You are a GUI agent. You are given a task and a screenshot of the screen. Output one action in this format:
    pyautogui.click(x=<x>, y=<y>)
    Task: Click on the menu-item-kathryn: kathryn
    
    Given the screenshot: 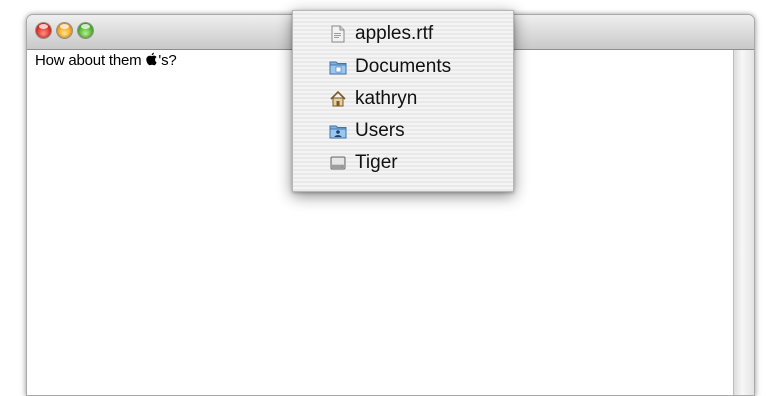 What is the action you would take?
    pyautogui.click(x=373, y=99)
    